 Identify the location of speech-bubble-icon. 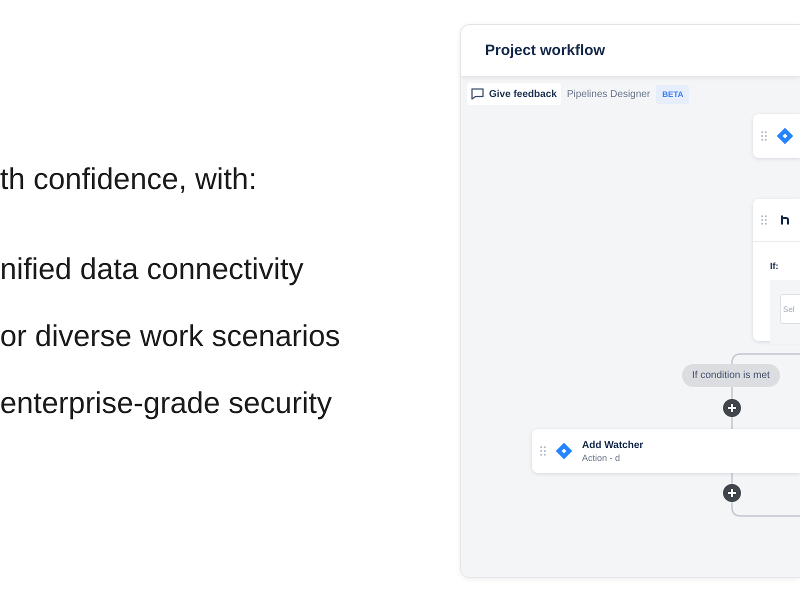
(477, 94).